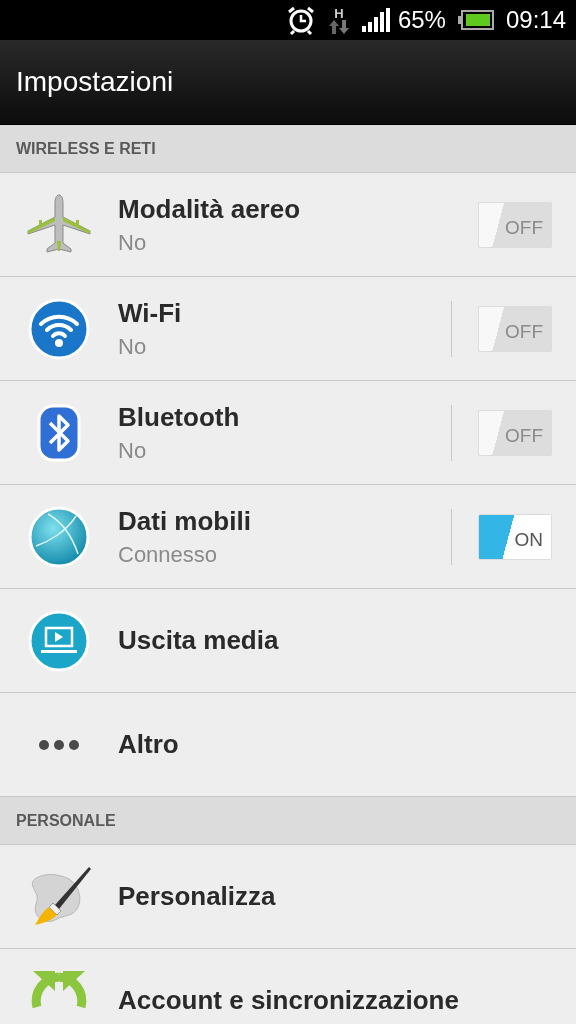 This screenshot has height=1024, width=576. What do you see at coordinates (66, 820) in the screenshot?
I see `section-header-text: PERSONALE` at bounding box center [66, 820].